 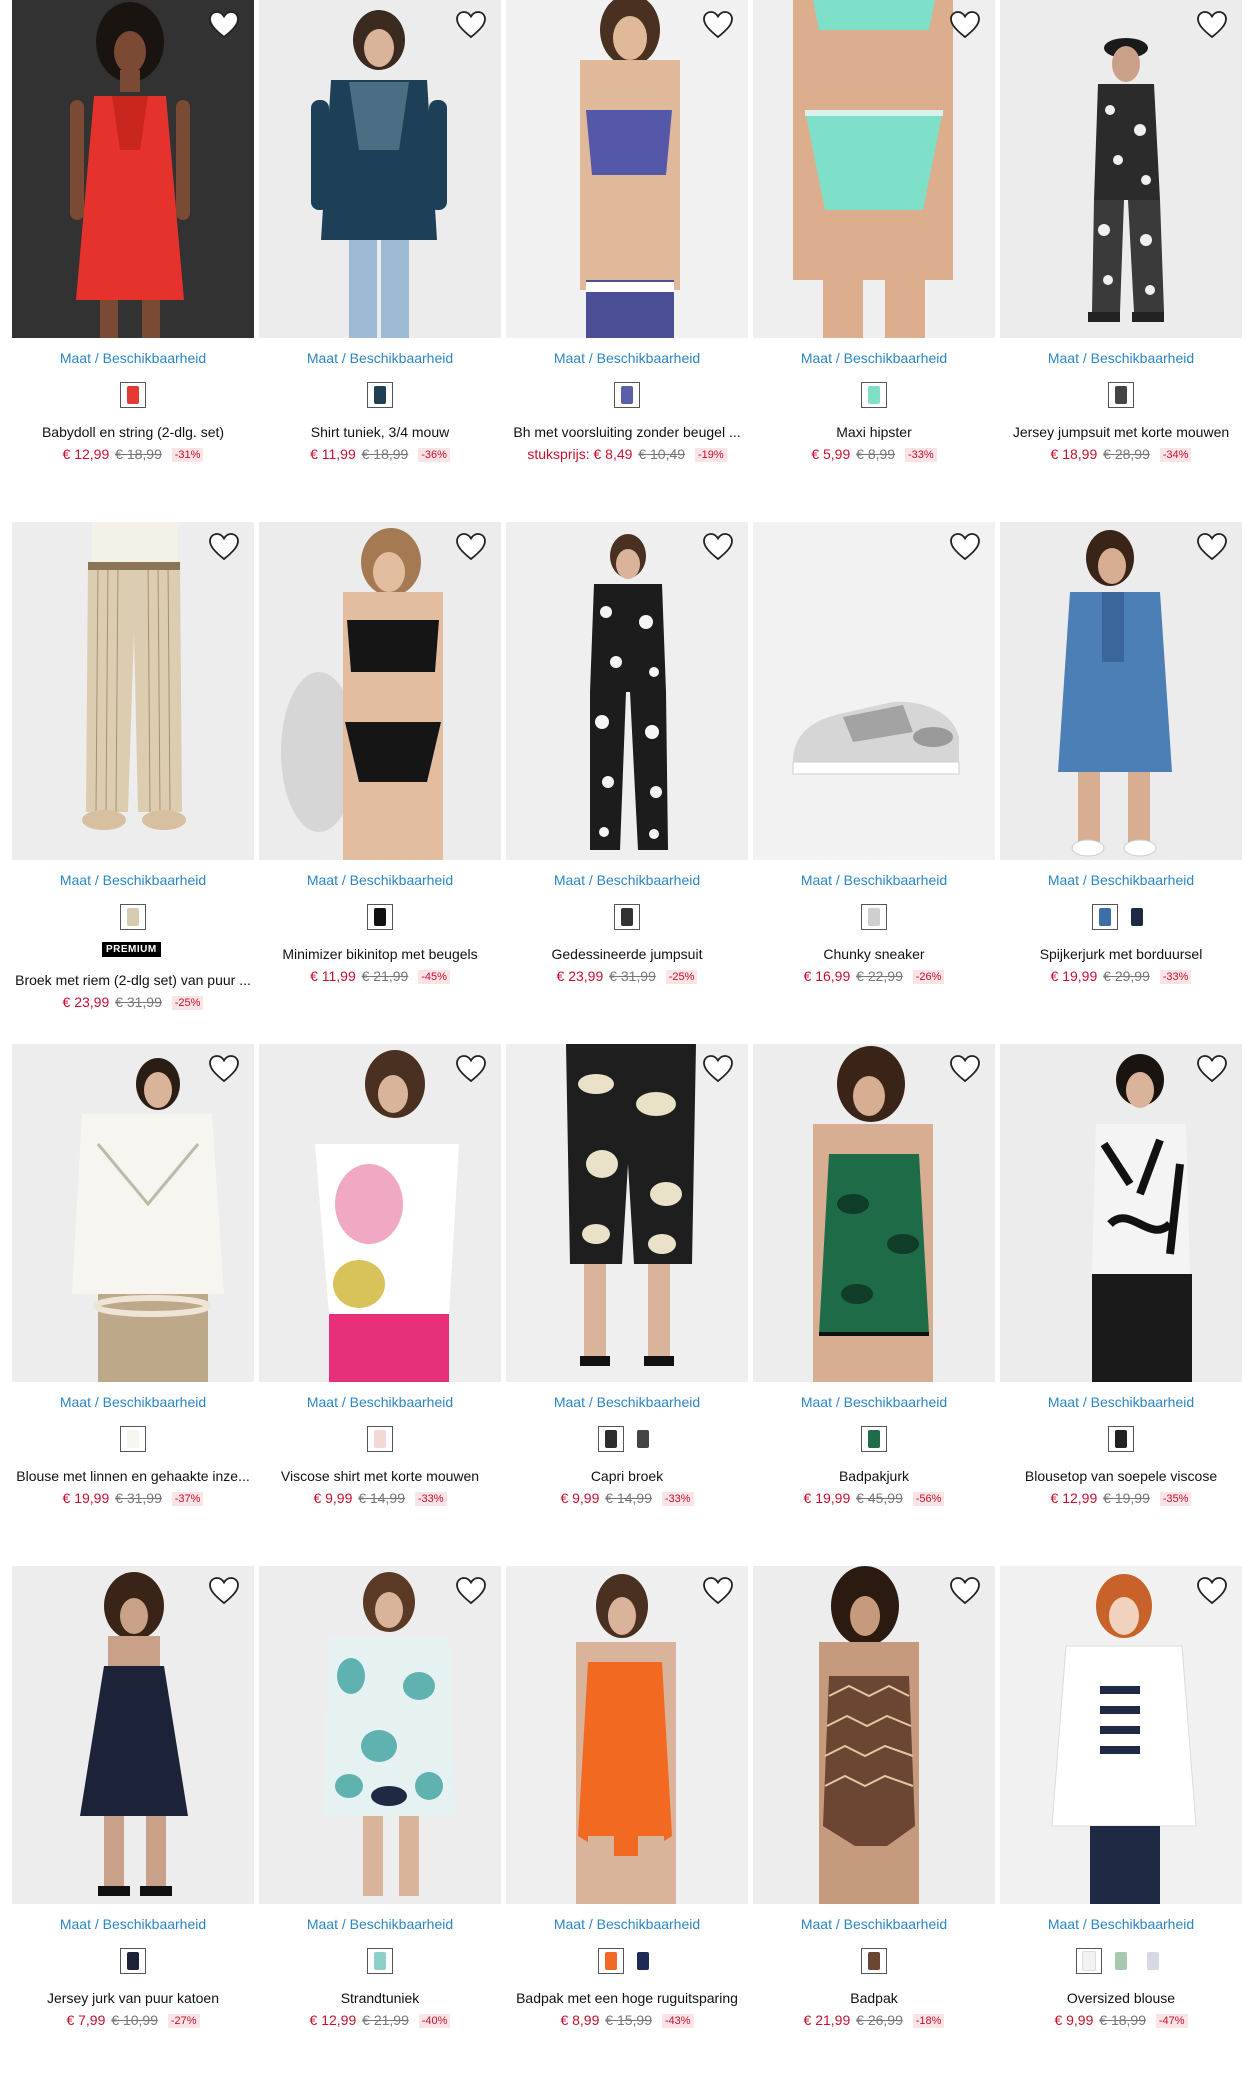 What do you see at coordinates (380, 432) in the screenshot?
I see `product-name: Shirt tuniek, 3/4 mouw` at bounding box center [380, 432].